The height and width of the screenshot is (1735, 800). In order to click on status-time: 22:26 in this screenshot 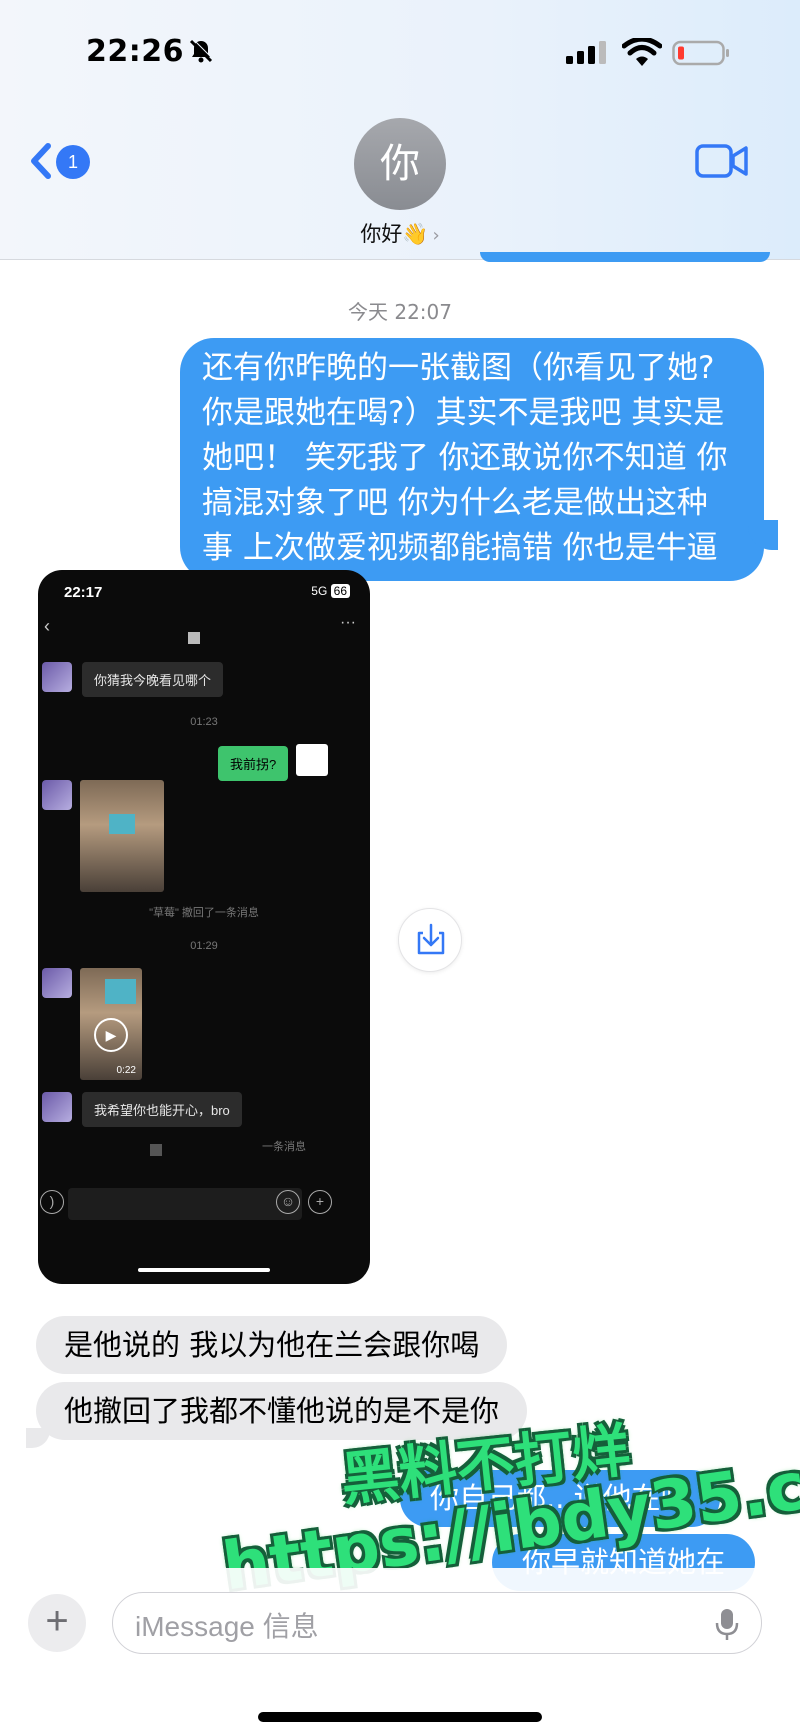, I will do `click(135, 51)`.